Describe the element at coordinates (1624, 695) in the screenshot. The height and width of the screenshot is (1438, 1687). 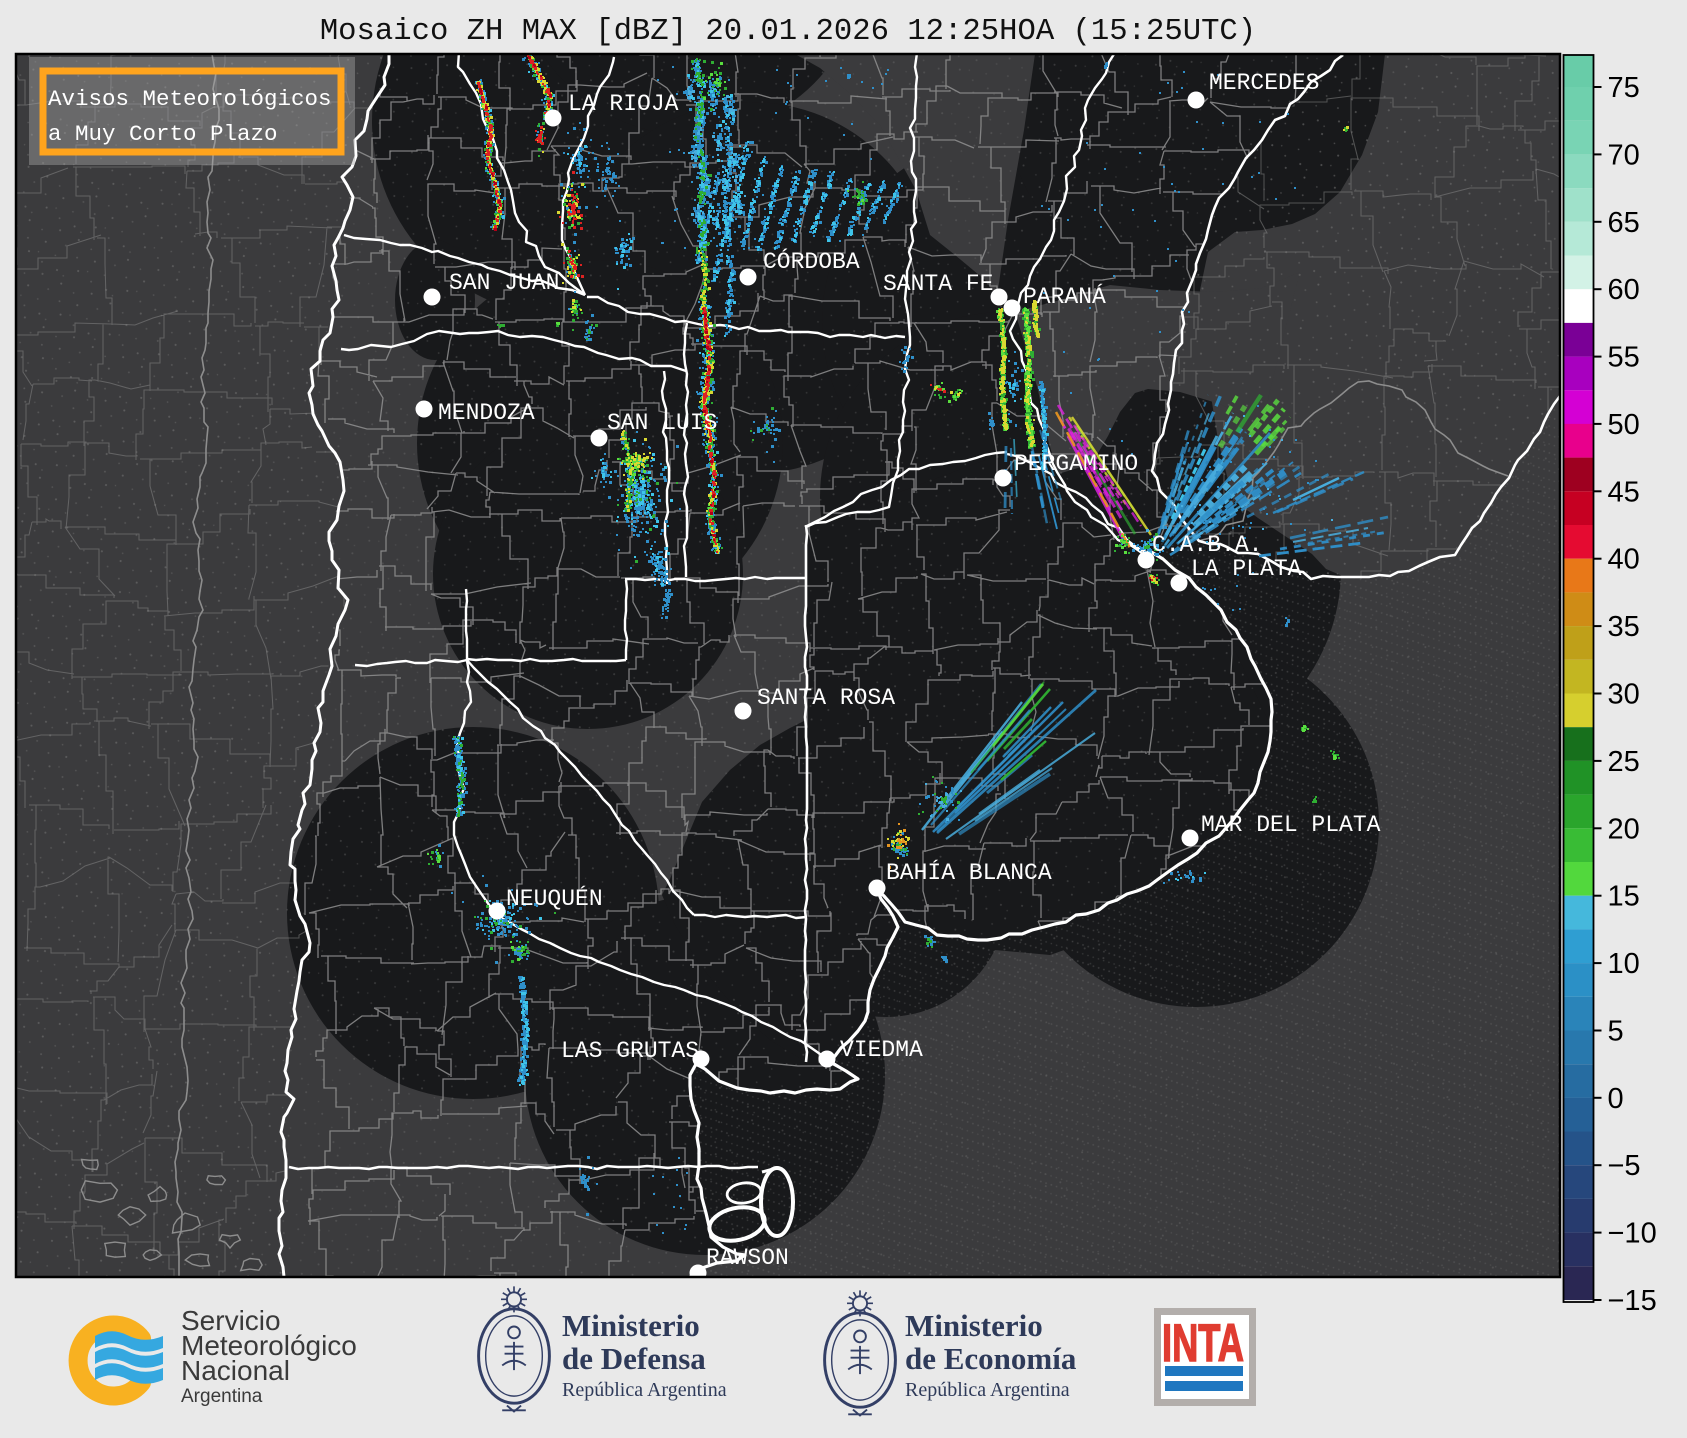
I see `svg-text: 30` at that location.